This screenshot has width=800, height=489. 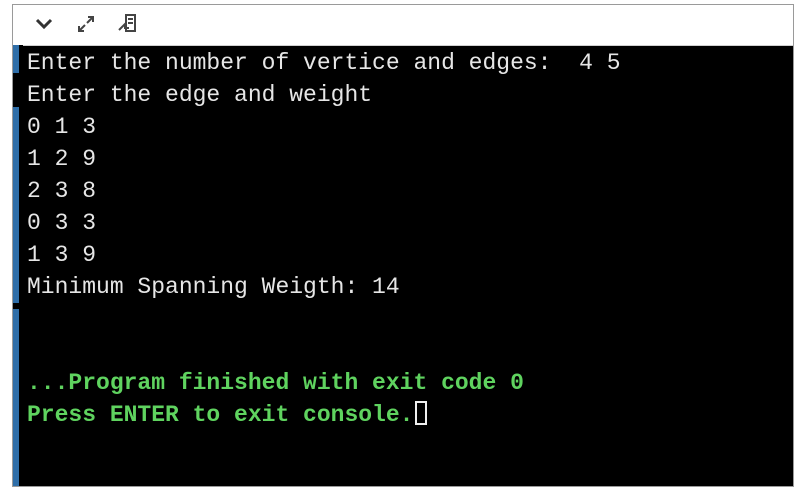 I want to click on console-line: 2 3 8, so click(x=410, y=191).